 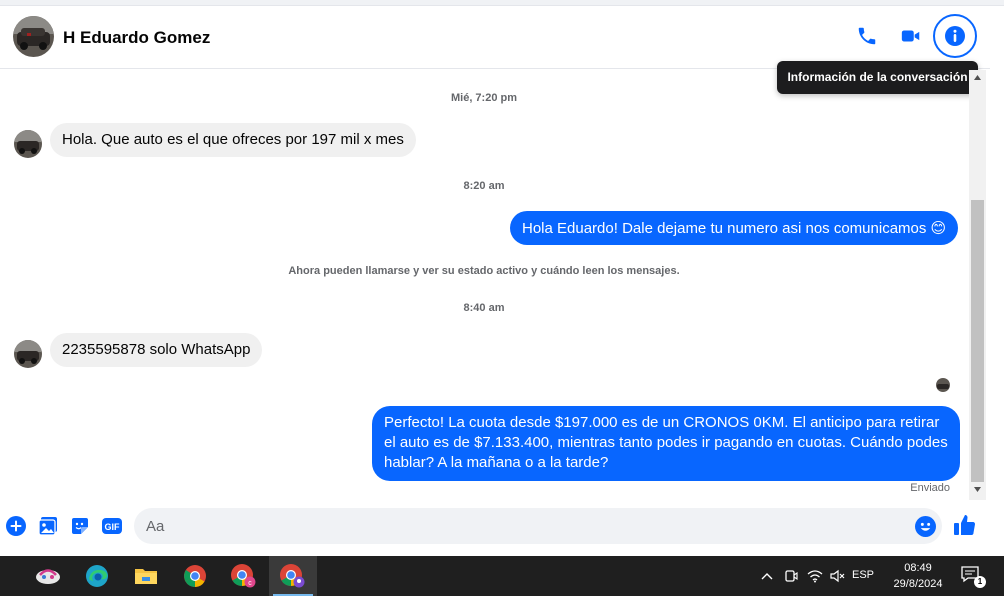 I want to click on svg-text: c, so click(x=250, y=583).